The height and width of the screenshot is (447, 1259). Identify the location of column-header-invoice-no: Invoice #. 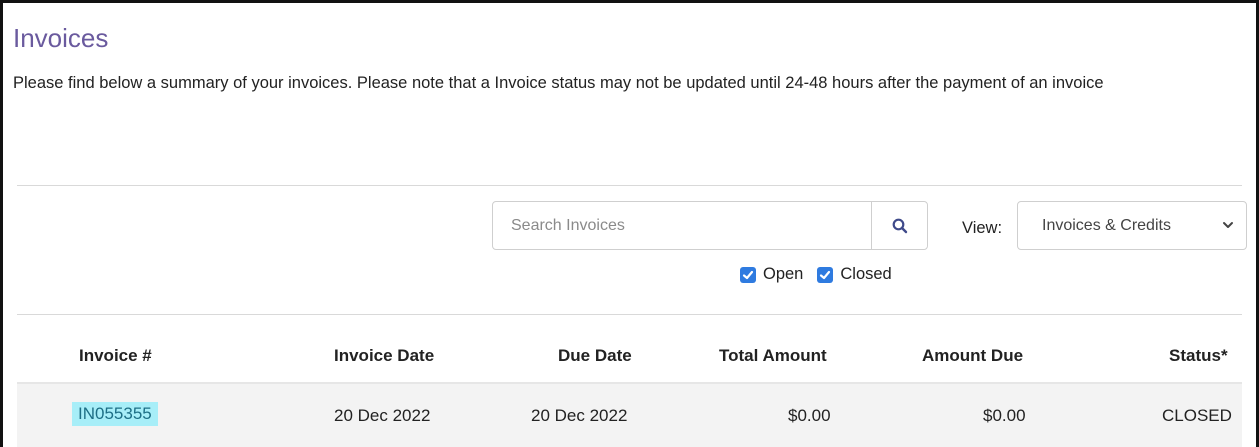
(115, 356).